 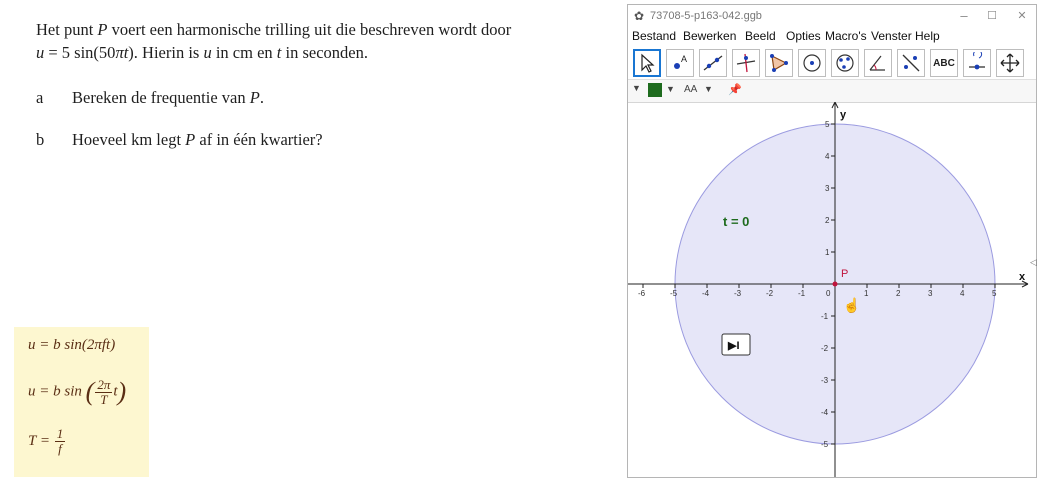 What do you see at coordinates (827, 220) in the screenshot?
I see `y-tick-label: 2` at bounding box center [827, 220].